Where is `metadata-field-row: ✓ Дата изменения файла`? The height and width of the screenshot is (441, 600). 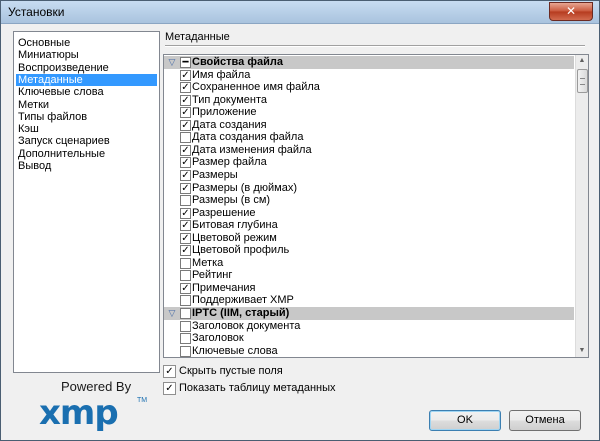
metadata-field-row: ✓ Дата изменения файла is located at coordinates (369, 150).